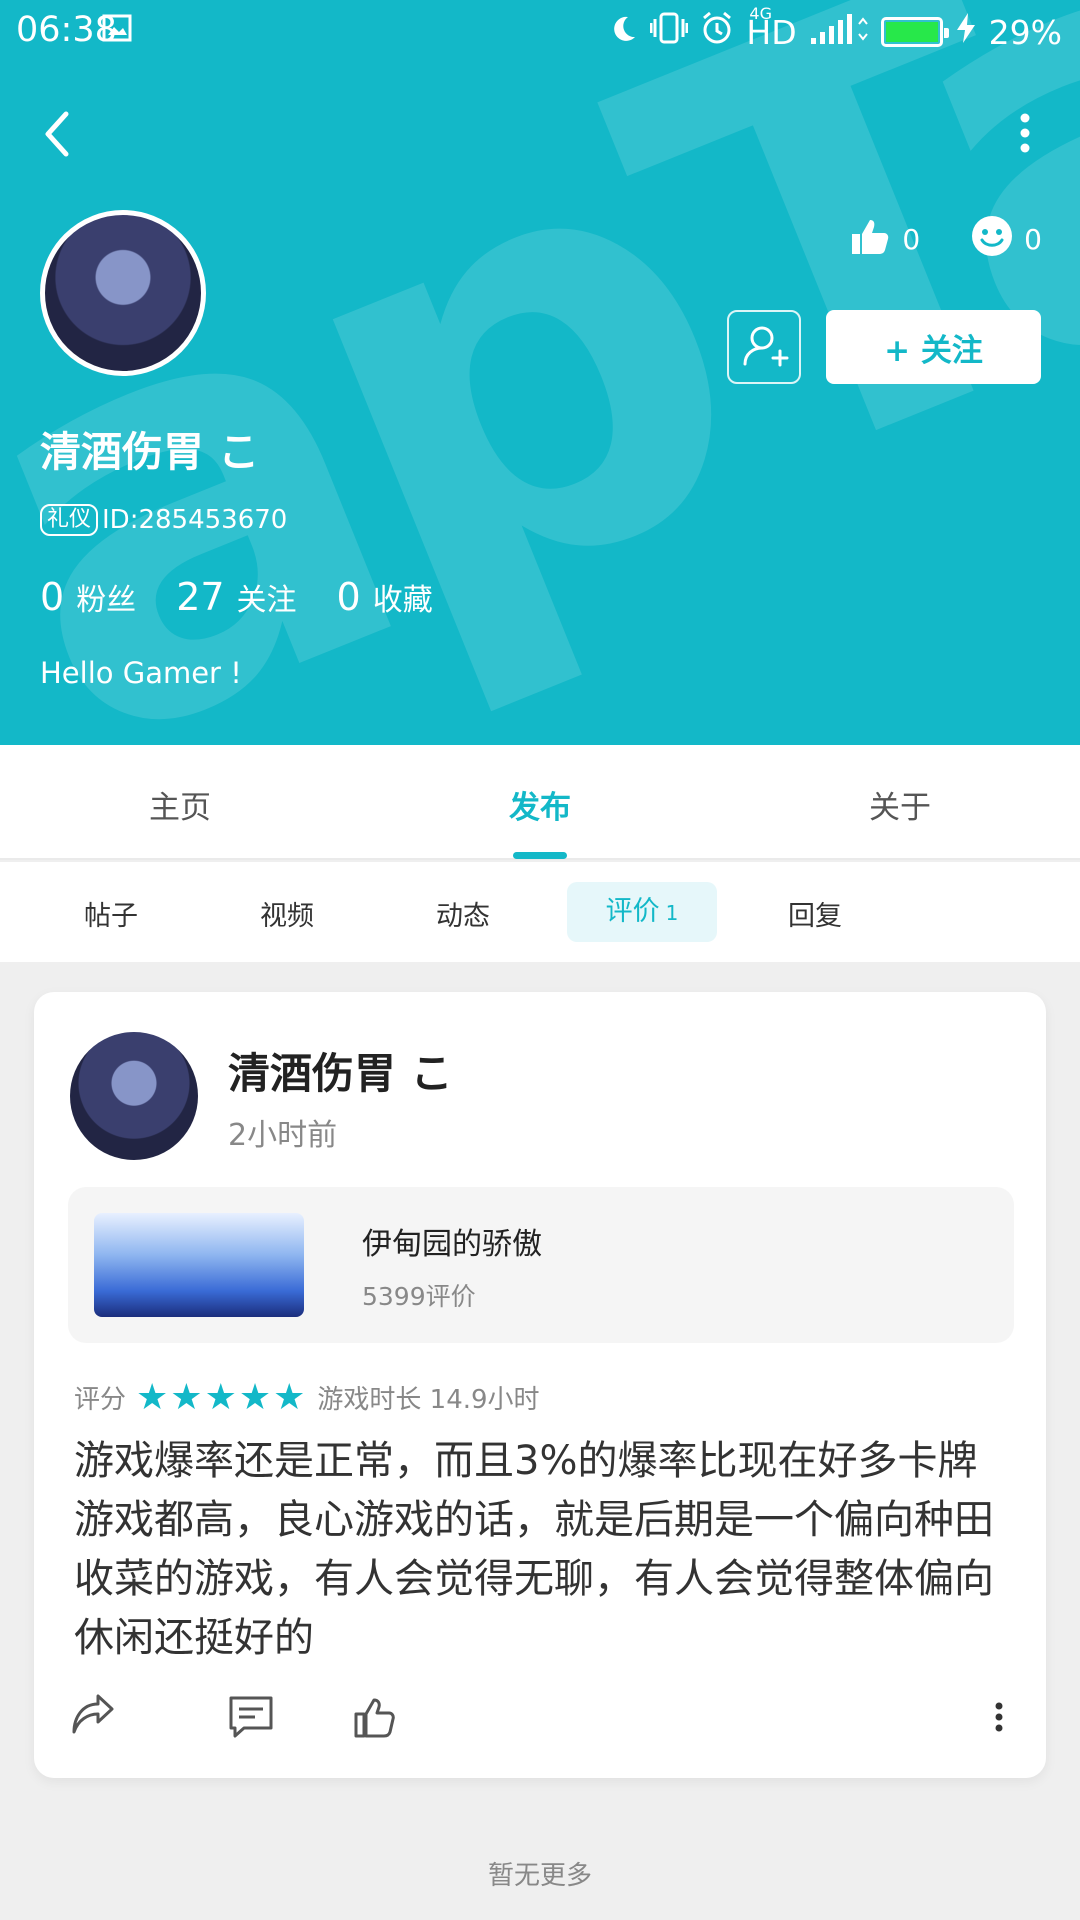 Image resolution: width=1080 pixels, height=1920 pixels. I want to click on profile-stats: 0 粉丝 27 关注 0 收藏, so click(236, 597).